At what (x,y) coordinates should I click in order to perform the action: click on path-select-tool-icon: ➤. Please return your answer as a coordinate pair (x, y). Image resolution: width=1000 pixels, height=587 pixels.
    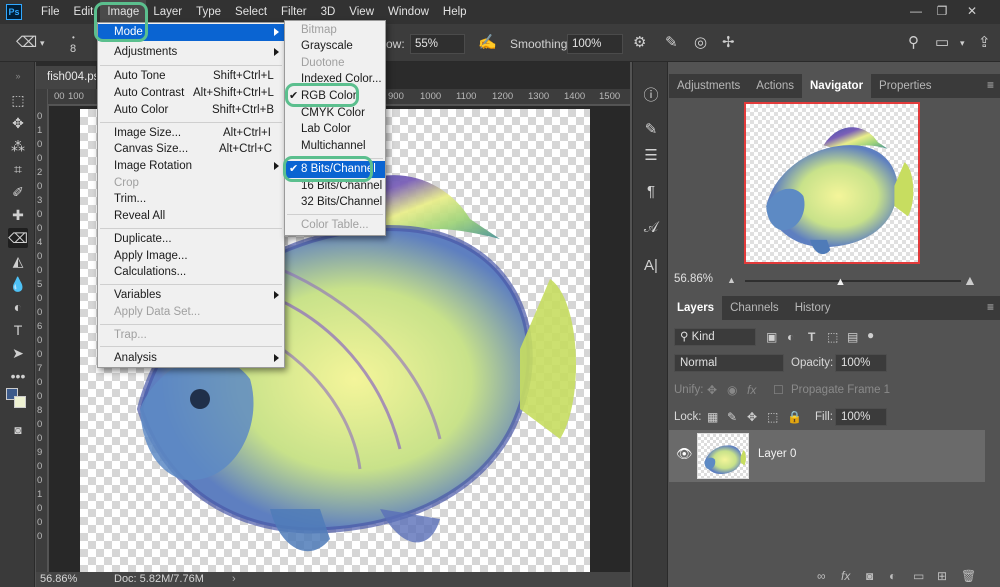
    Looking at the image, I should click on (18, 353).